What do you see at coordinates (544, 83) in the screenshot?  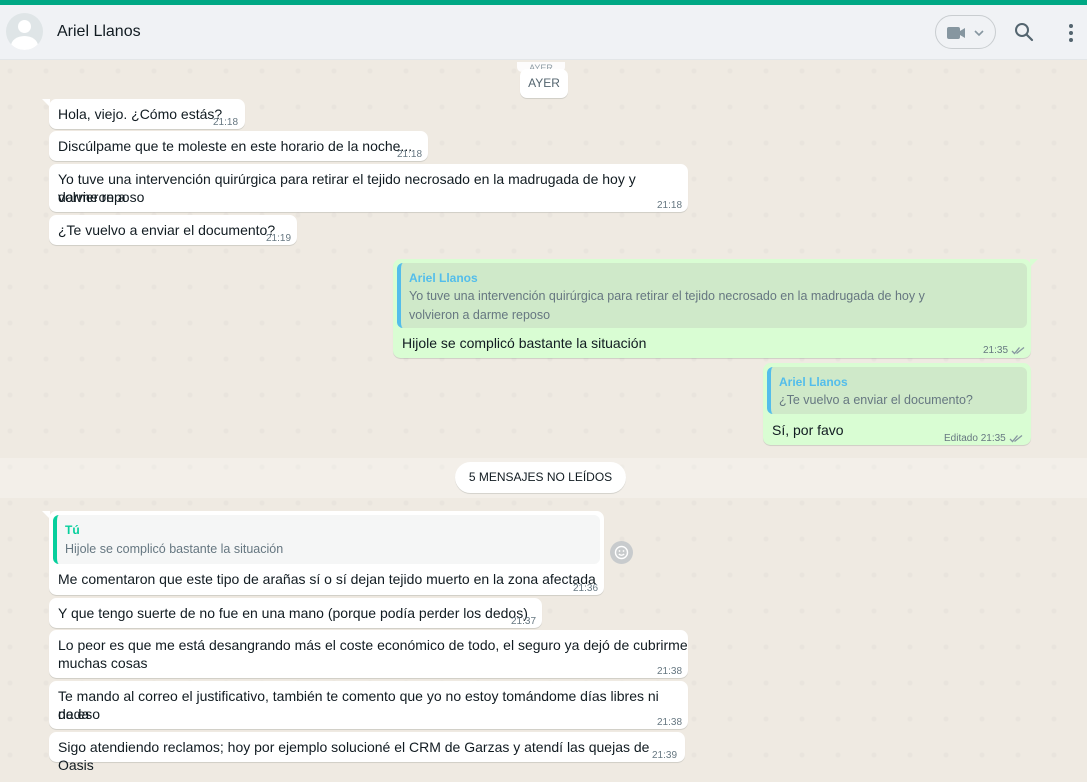 I see `date-separator: AYER` at bounding box center [544, 83].